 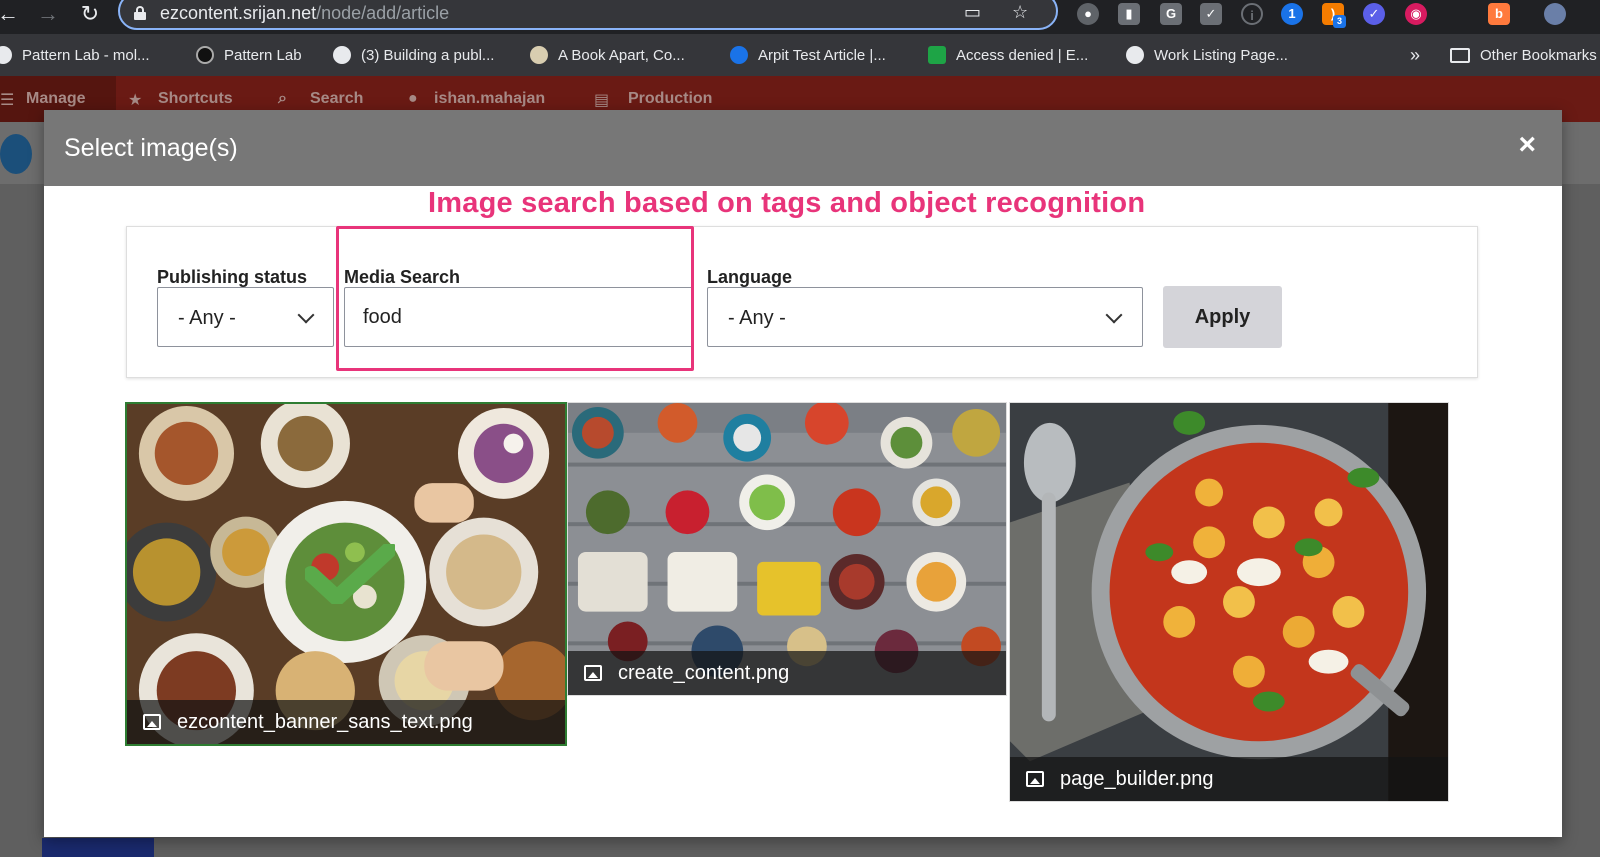 What do you see at coordinates (925, 317) in the screenshot?
I see `language-select: - Any -` at bounding box center [925, 317].